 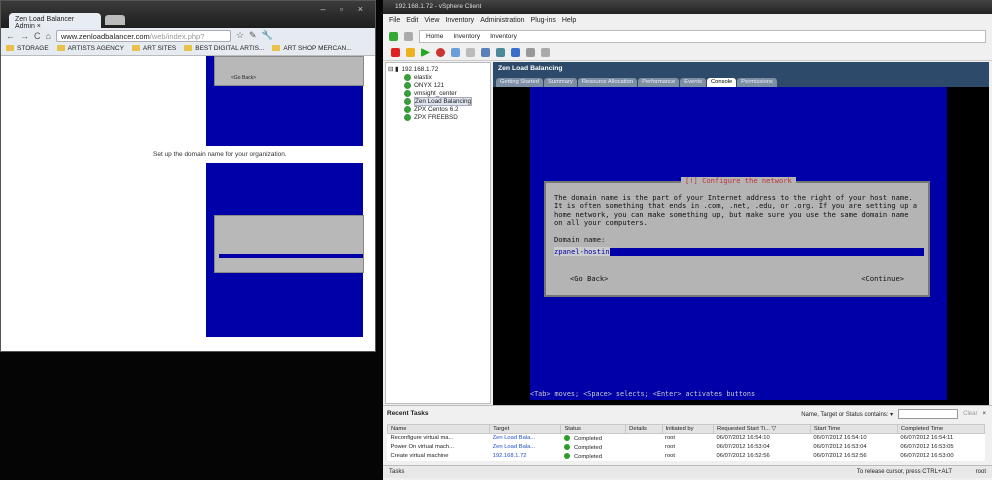 I want to click on power-on-icon, so click(x=425, y=52).